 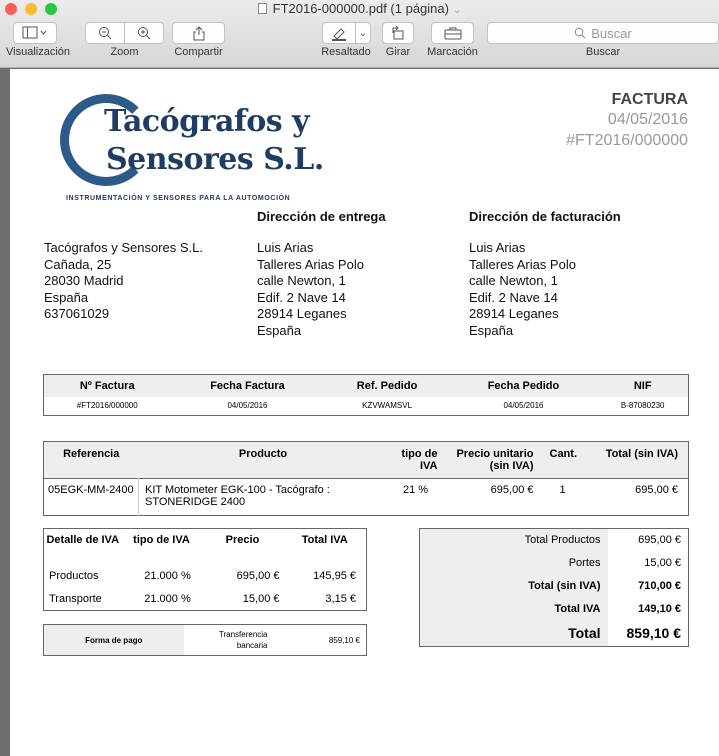 What do you see at coordinates (301, 297) in the screenshot?
I see `delivery-building: Edif. 2 Nave 14` at bounding box center [301, 297].